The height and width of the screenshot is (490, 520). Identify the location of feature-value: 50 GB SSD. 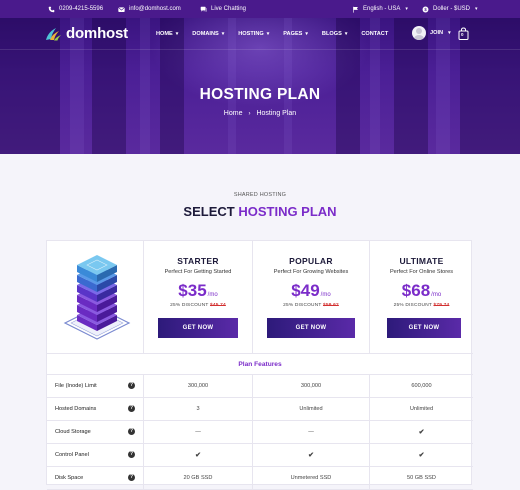
(421, 478).